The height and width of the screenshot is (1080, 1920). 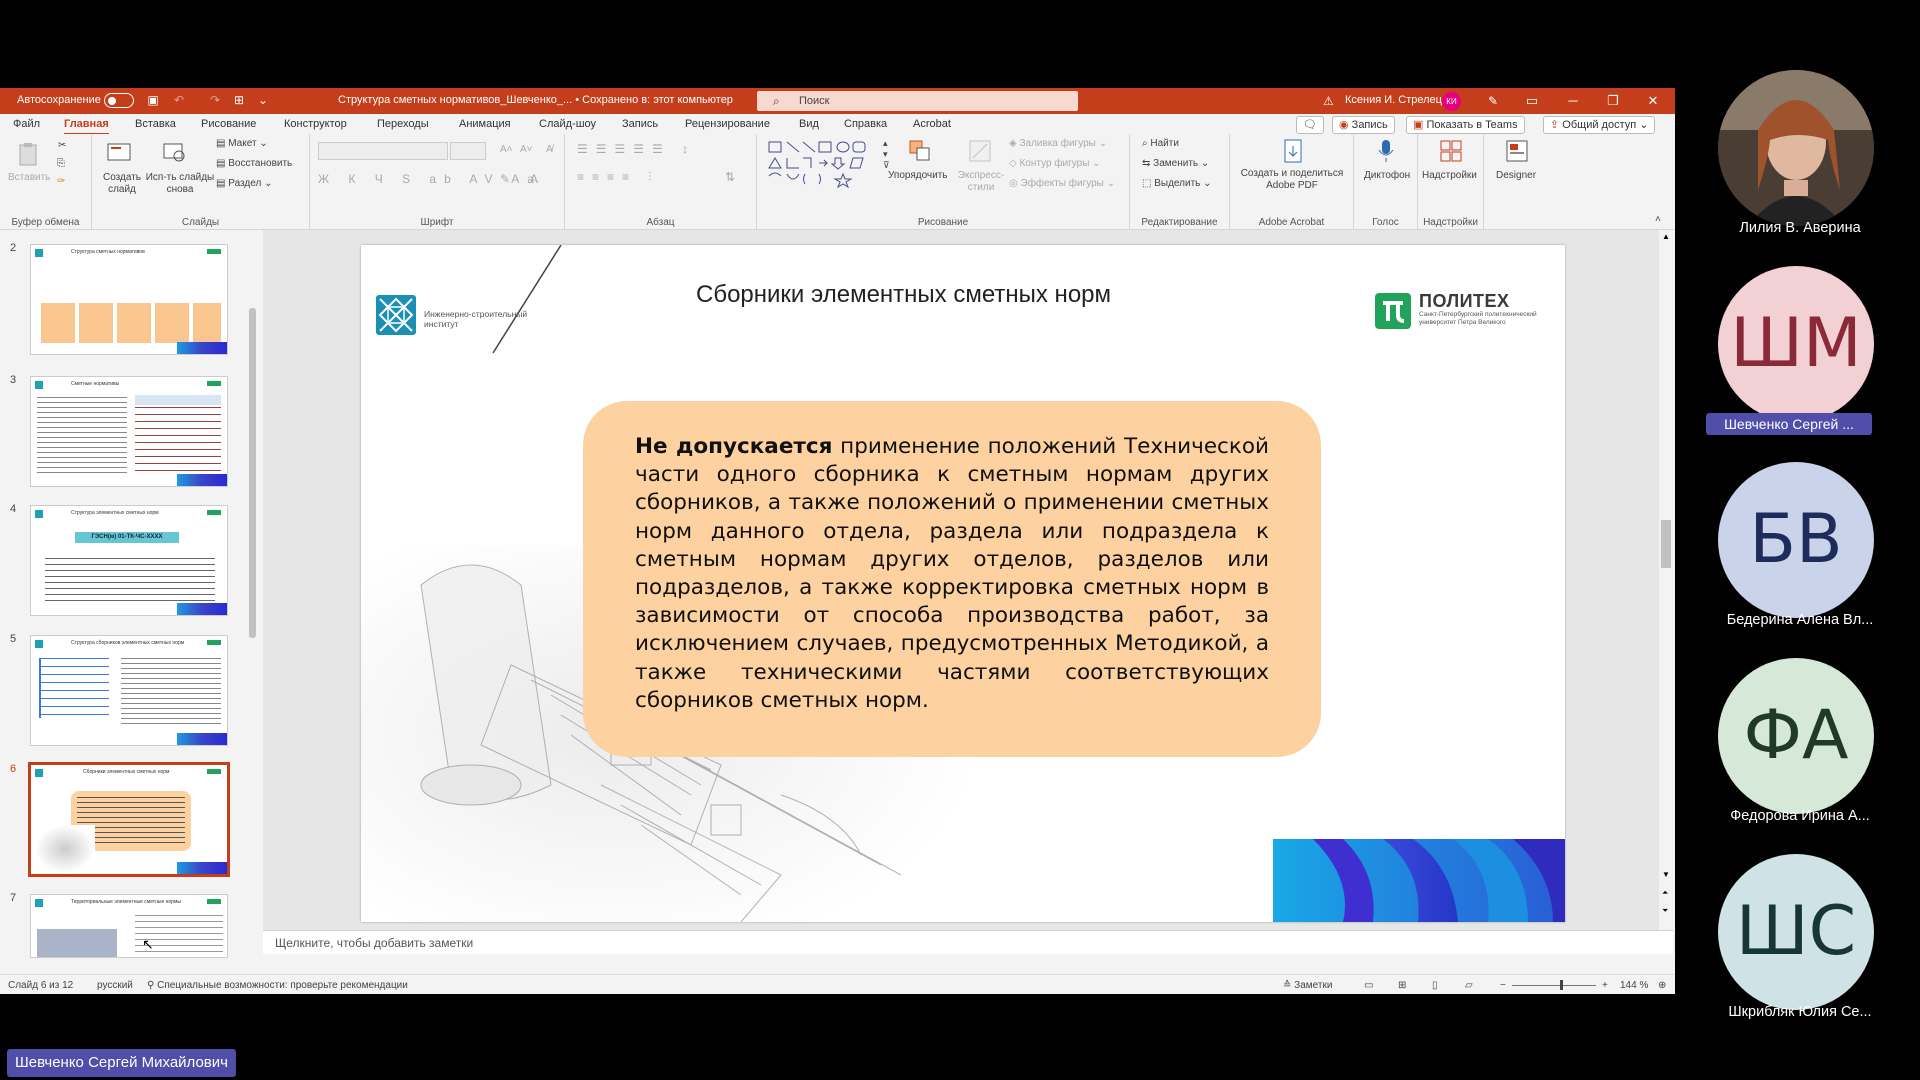 What do you see at coordinates (228, 124) in the screenshot?
I see `tab-draw: Рисование` at bounding box center [228, 124].